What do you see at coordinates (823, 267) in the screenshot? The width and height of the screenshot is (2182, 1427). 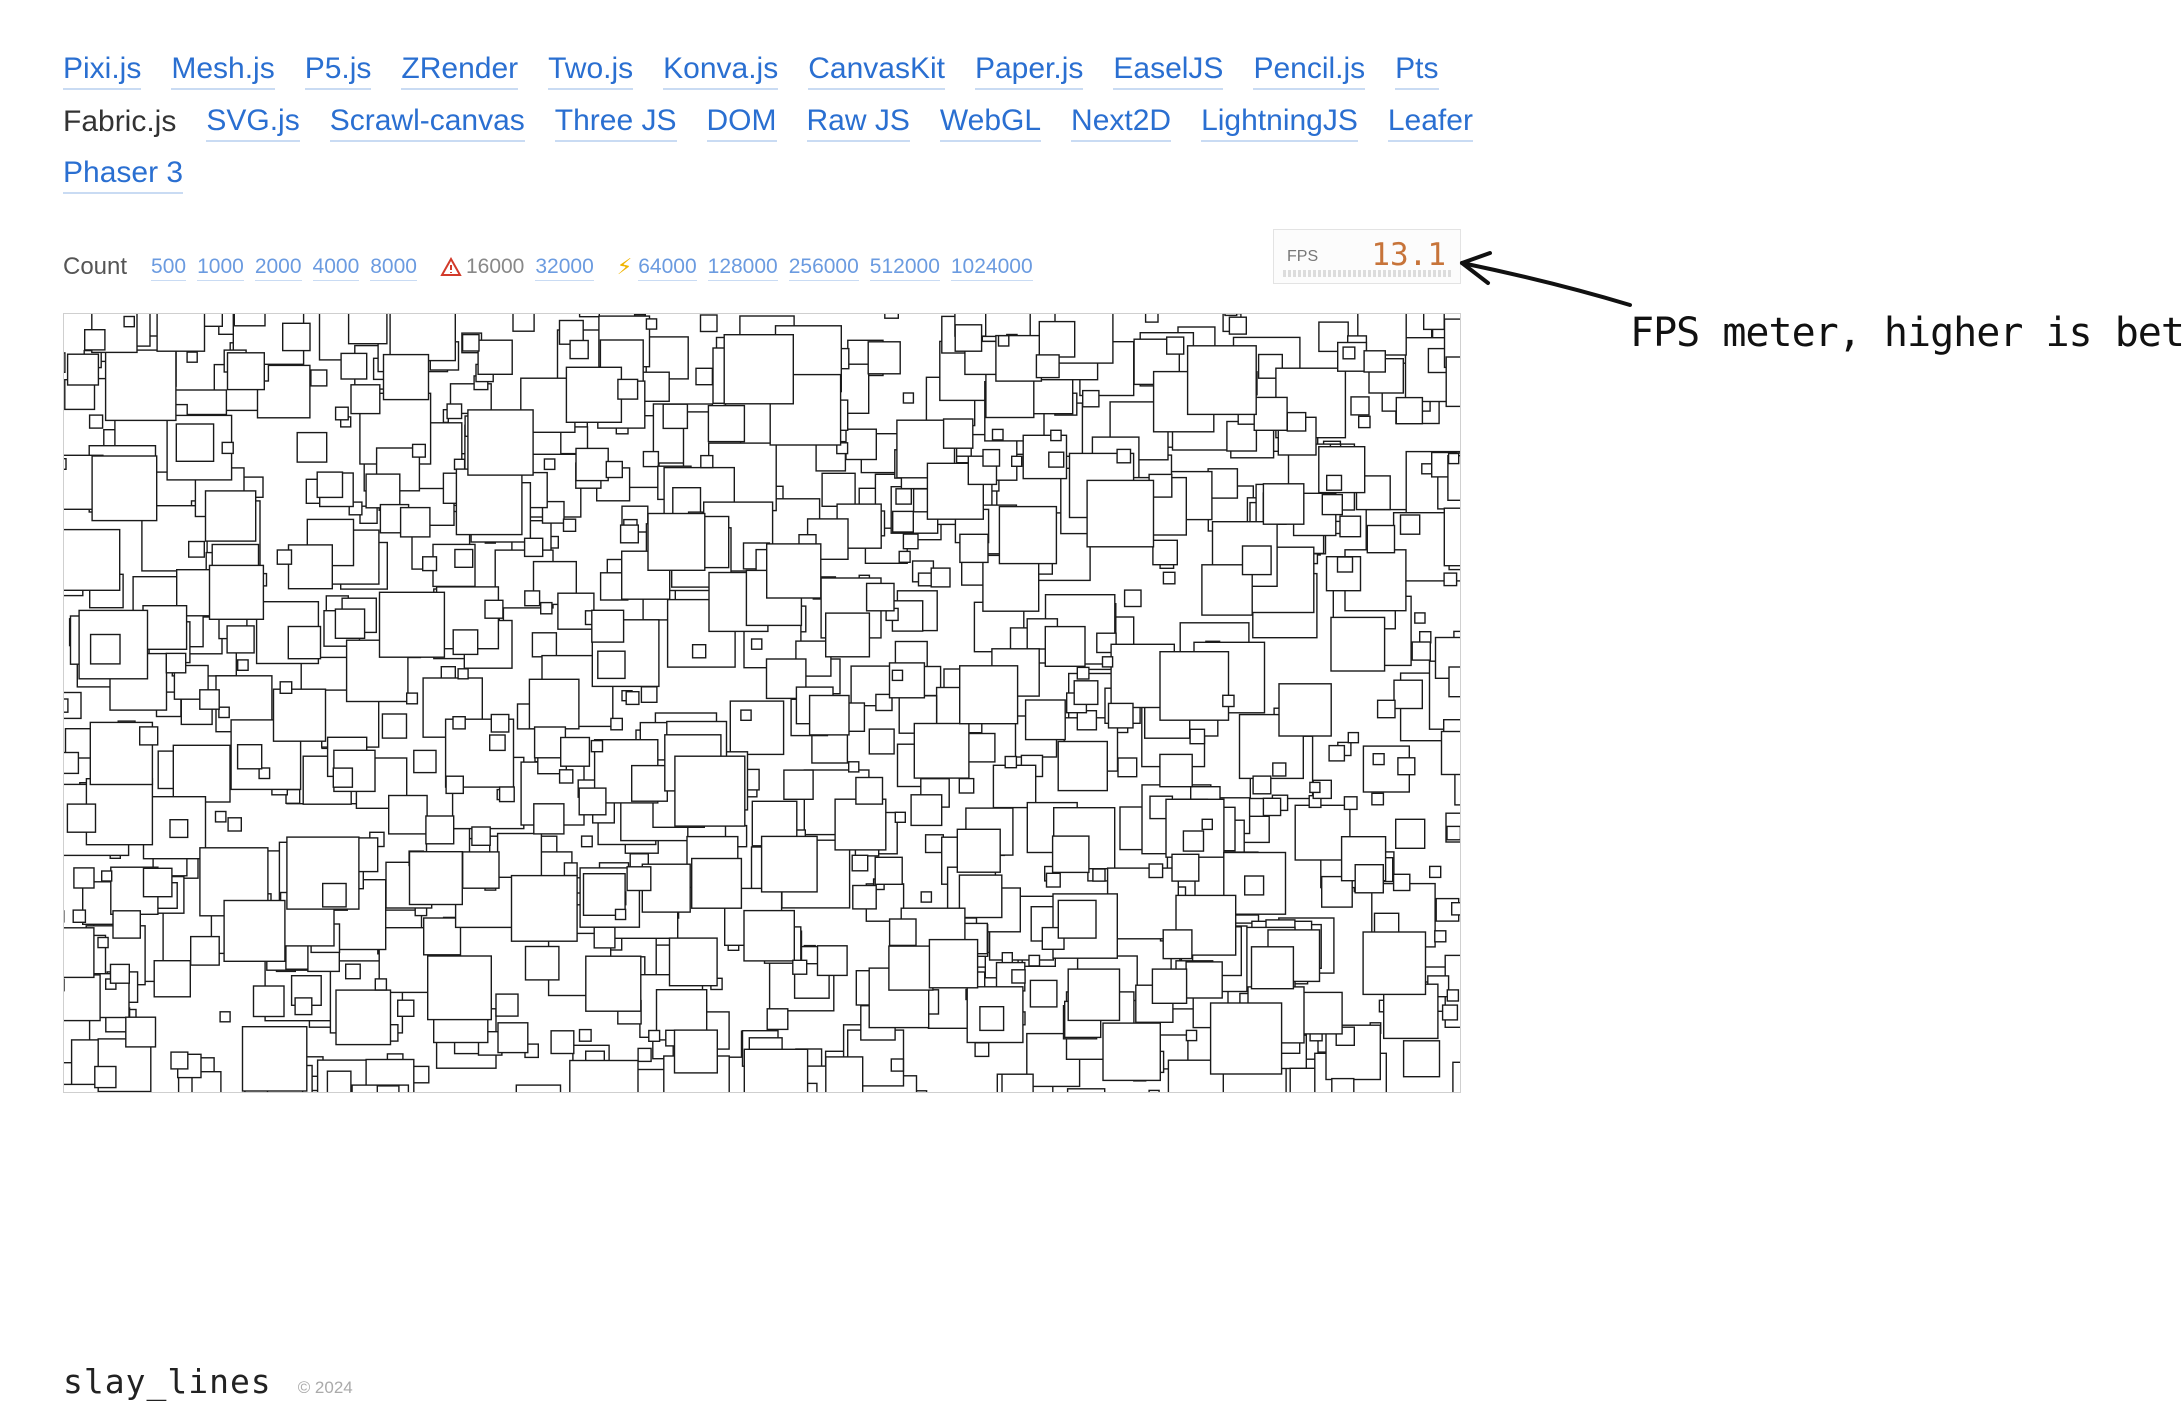 I see `count-option: 256000` at bounding box center [823, 267].